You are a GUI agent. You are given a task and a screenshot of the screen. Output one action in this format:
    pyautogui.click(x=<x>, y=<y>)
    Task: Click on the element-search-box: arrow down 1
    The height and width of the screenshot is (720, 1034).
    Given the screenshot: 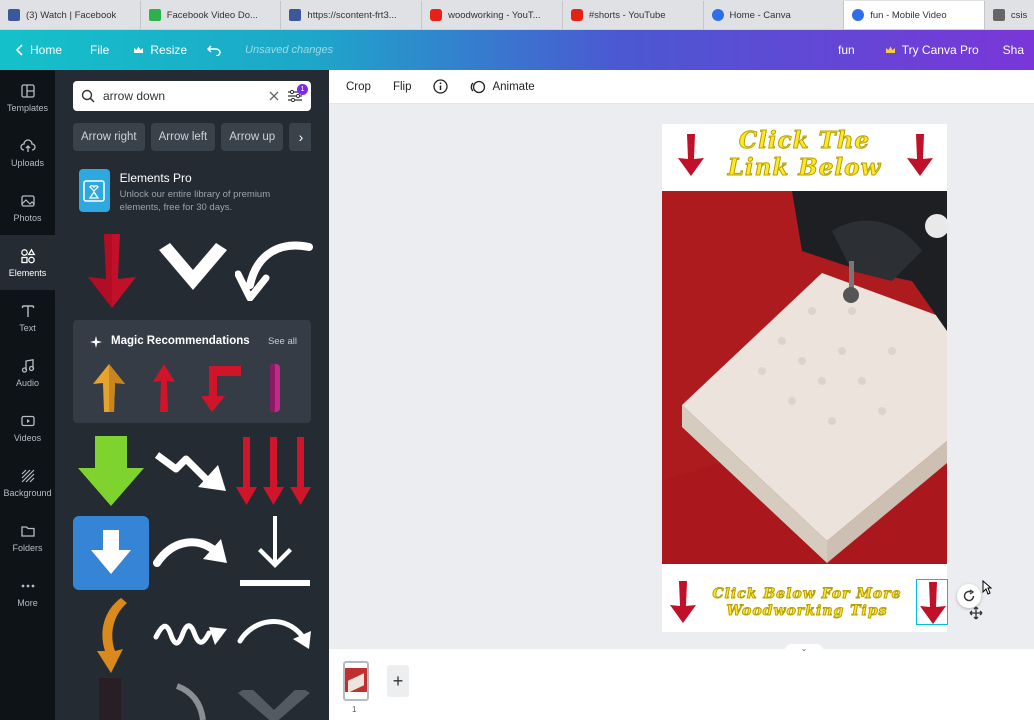 What is the action you would take?
    pyautogui.click(x=192, y=96)
    